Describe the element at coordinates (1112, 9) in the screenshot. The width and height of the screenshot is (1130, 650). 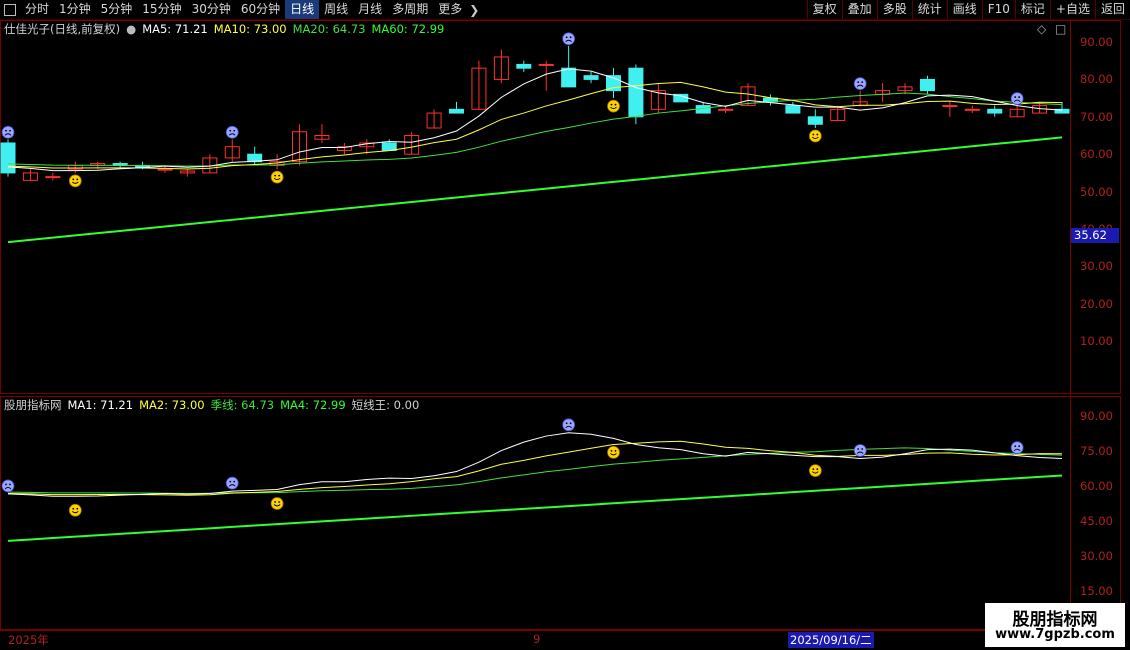
I see `toolbar-action-button: 返回` at that location.